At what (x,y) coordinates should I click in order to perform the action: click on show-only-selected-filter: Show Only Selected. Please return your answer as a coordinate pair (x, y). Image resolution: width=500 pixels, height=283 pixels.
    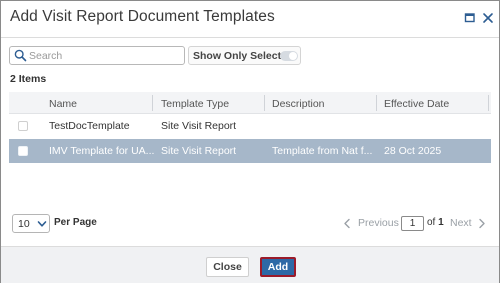
    Looking at the image, I should click on (244, 55).